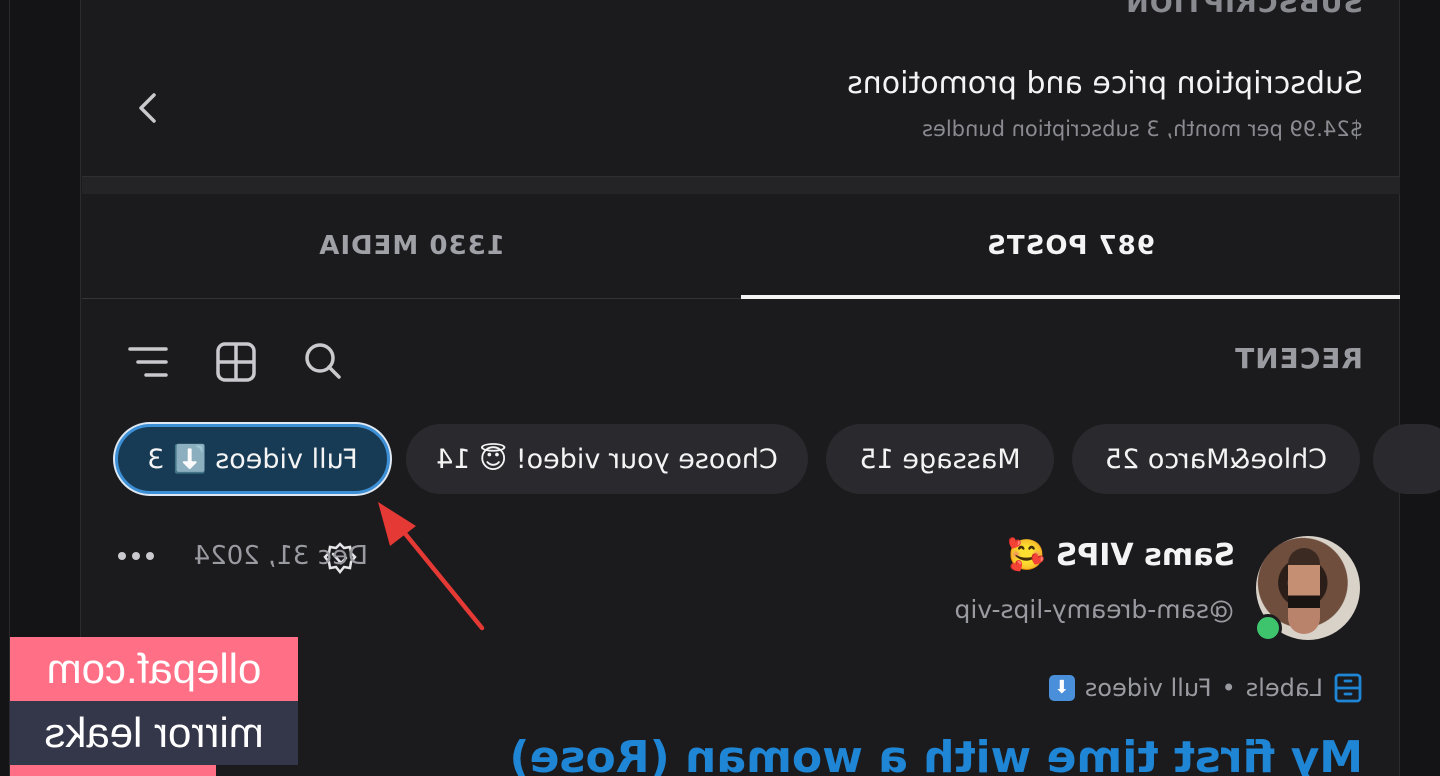 This screenshot has width=1440, height=776. What do you see at coordinates (1268, 628) in the screenshot?
I see `online-status-indicator` at bounding box center [1268, 628].